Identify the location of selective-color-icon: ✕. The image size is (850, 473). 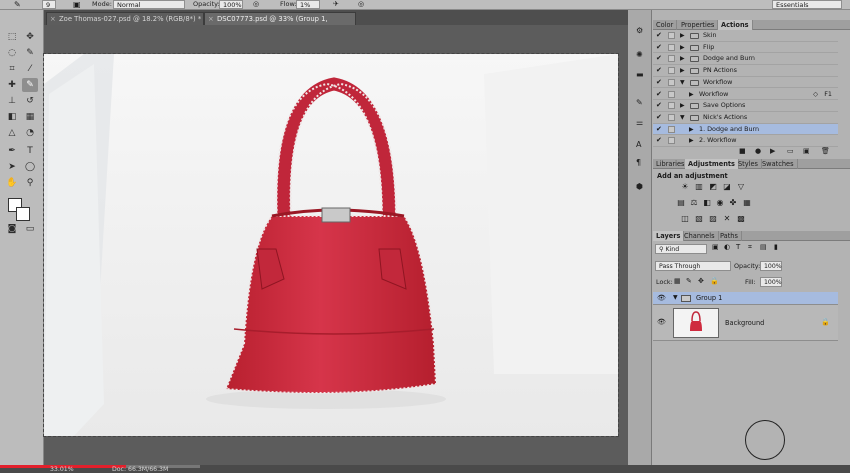
(727, 219).